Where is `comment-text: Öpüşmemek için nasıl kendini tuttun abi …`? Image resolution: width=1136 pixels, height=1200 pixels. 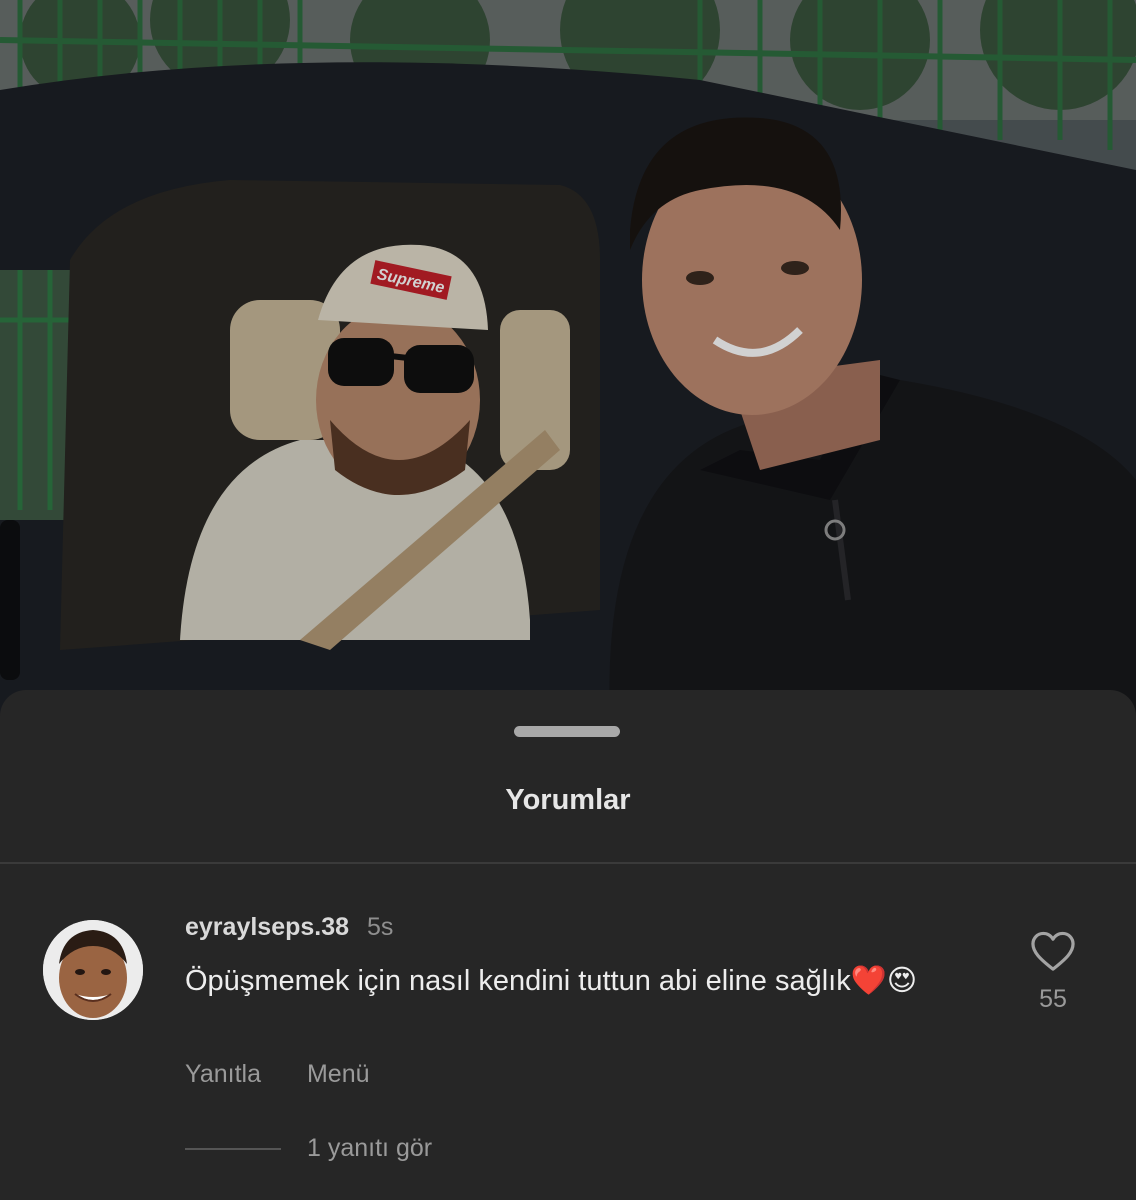 comment-text: Öpüşmemek için nasıl kendini tuttun abi … is located at coordinates (551, 981).